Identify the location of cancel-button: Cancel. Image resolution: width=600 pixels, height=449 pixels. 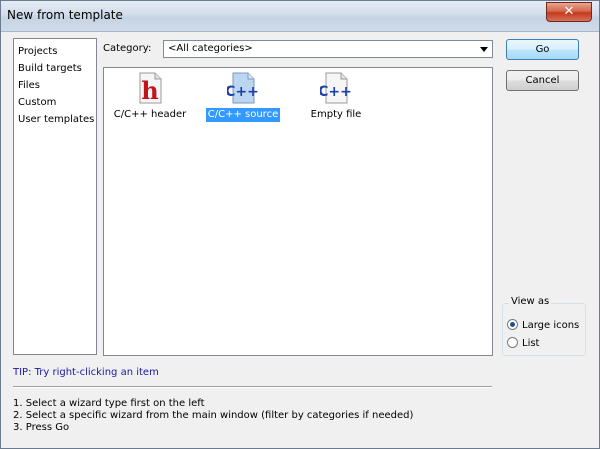
(542, 80).